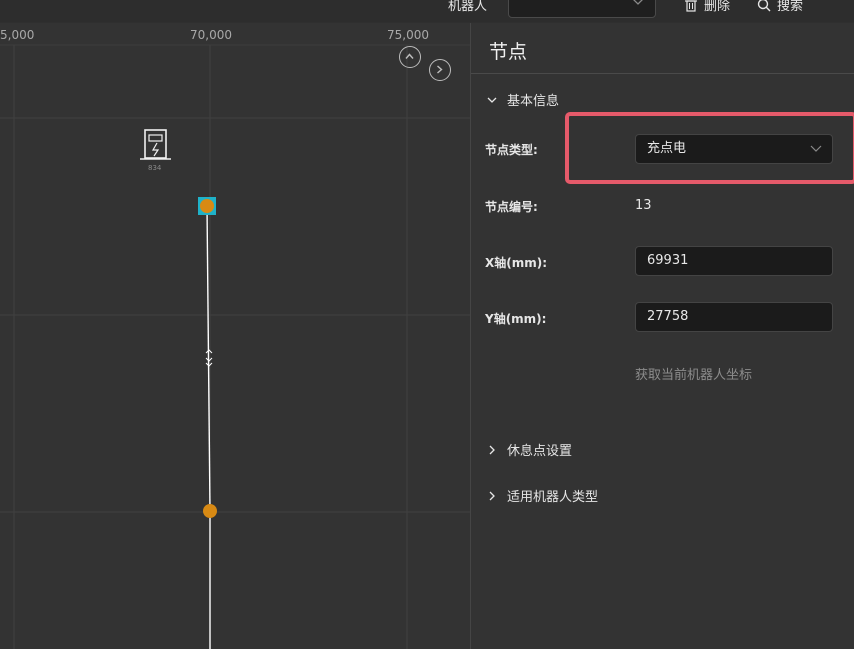 The image size is (854, 649). What do you see at coordinates (553, 497) in the screenshot?
I see `robot-type-label: 适用机器人类型` at bounding box center [553, 497].